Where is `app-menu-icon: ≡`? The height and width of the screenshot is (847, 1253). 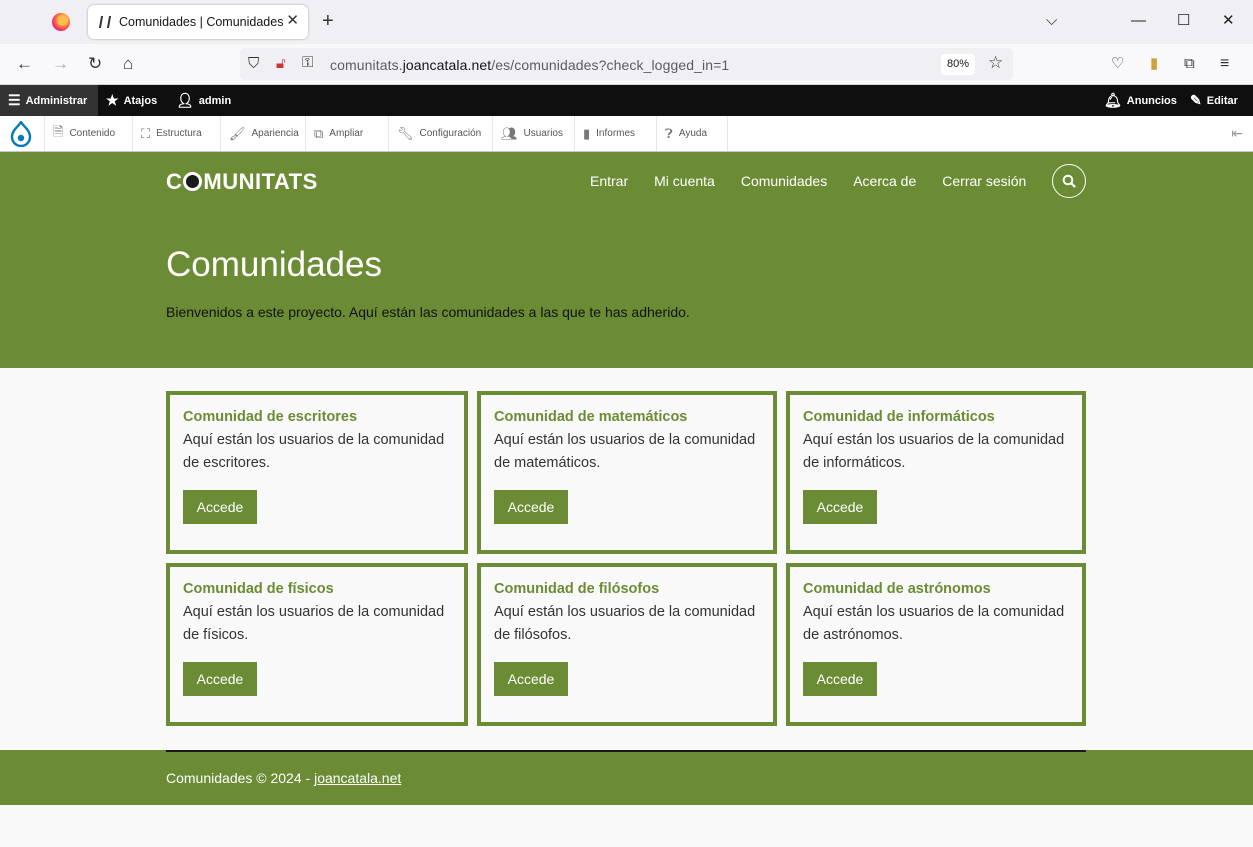
app-menu-icon: ≡ is located at coordinates (1224, 64).